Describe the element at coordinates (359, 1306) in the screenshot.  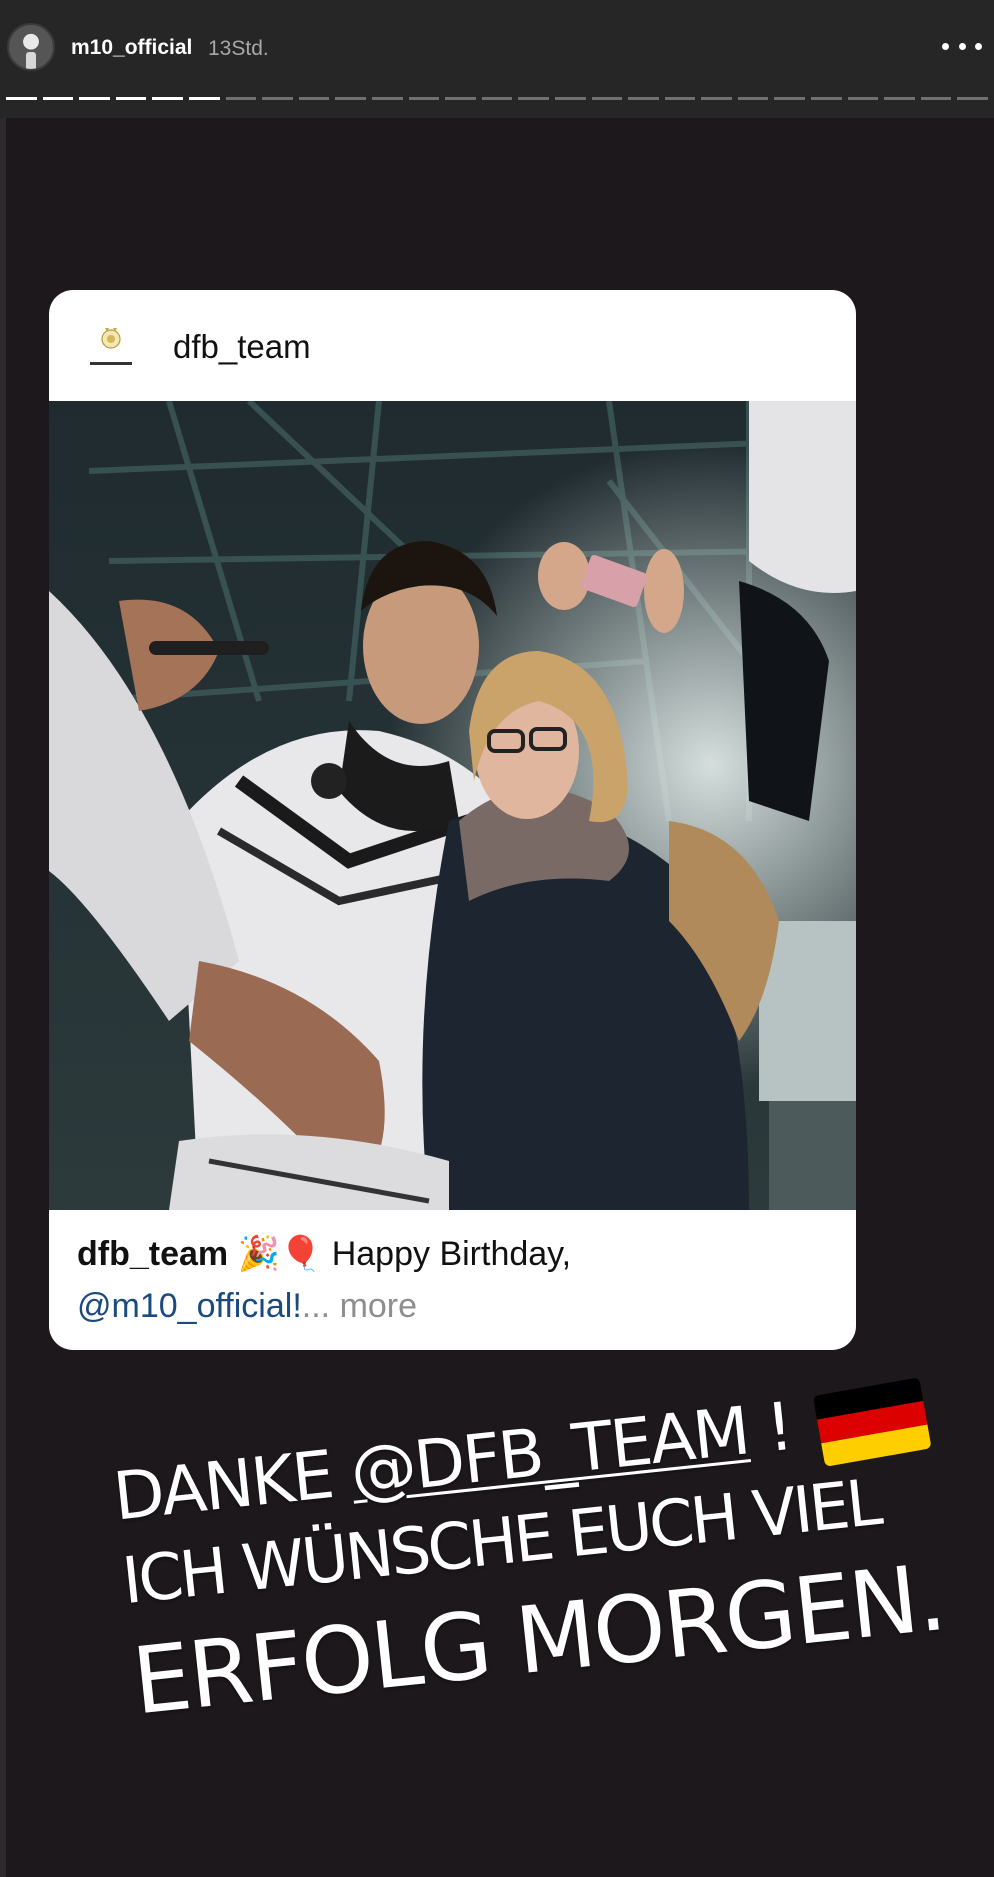
I see `caption-more-link: ... more` at that location.